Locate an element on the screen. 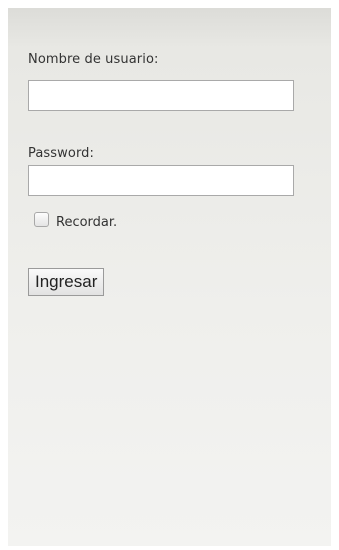 The height and width of the screenshot is (550, 339). password-input is located at coordinates (161, 180).